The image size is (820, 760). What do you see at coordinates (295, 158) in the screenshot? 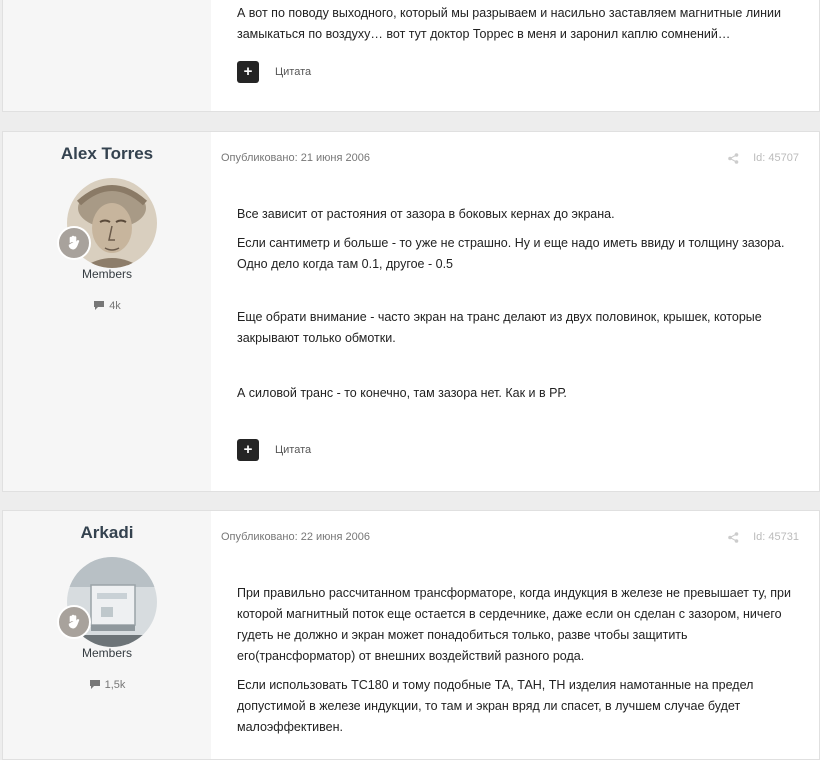
I see `post-date: Опубликовано: 21 июня 2006` at bounding box center [295, 158].